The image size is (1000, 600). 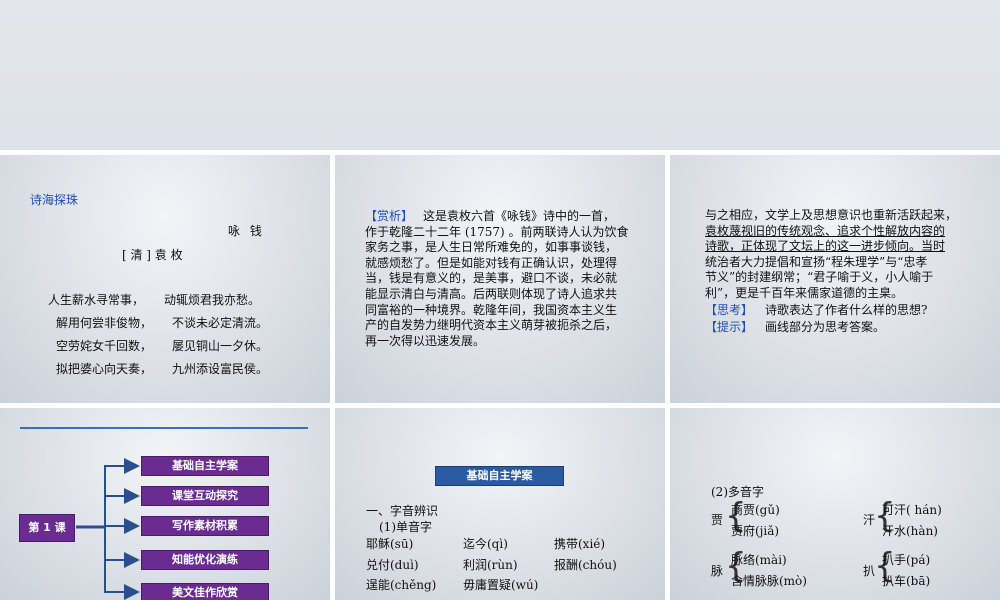 I want to click on text-line: 节义”的封建纲常；“君子喻于义，小人喻于, so click(x=819, y=277).